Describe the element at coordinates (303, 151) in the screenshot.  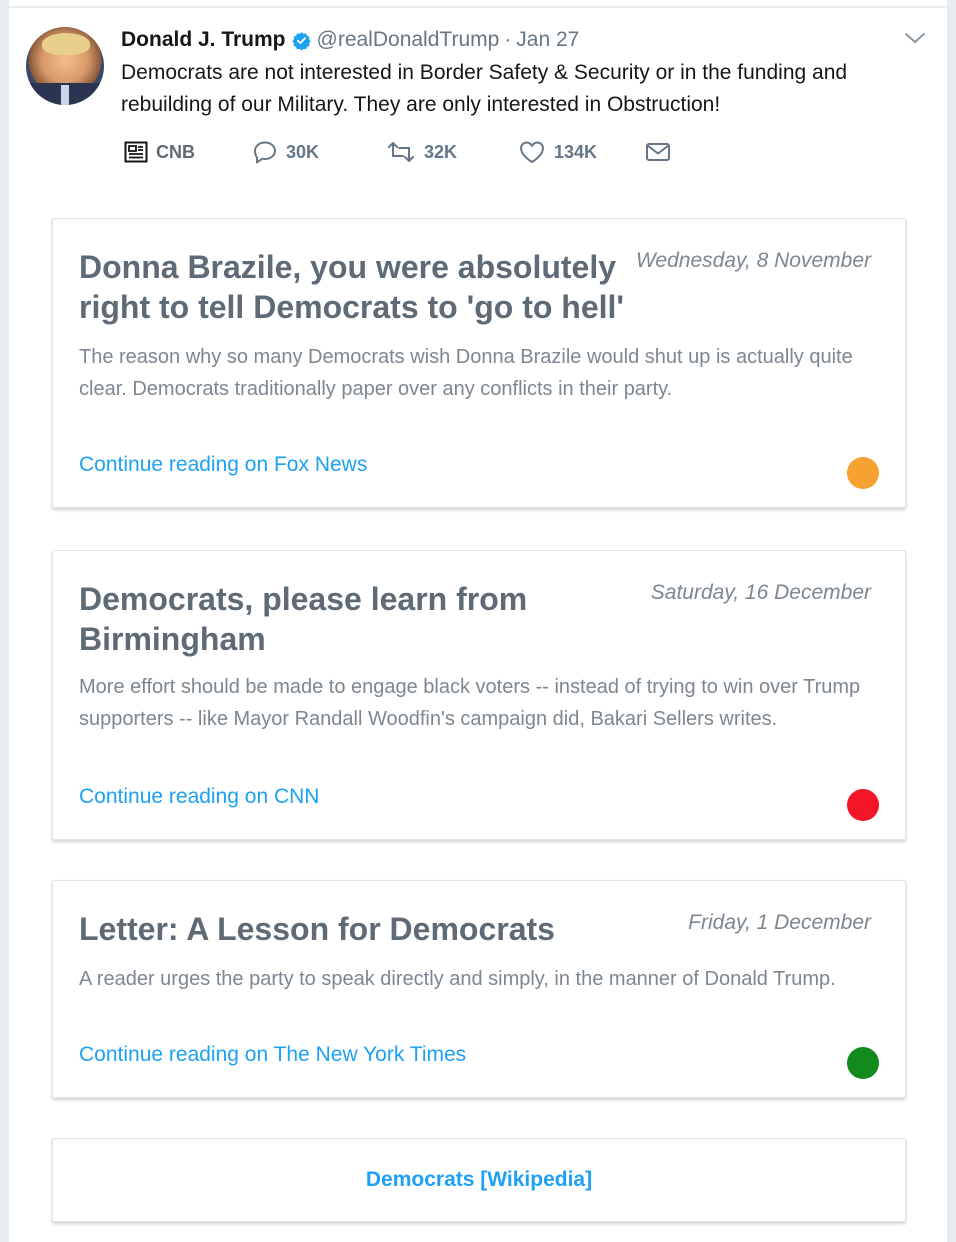
I see `reply-count: 30K` at that location.